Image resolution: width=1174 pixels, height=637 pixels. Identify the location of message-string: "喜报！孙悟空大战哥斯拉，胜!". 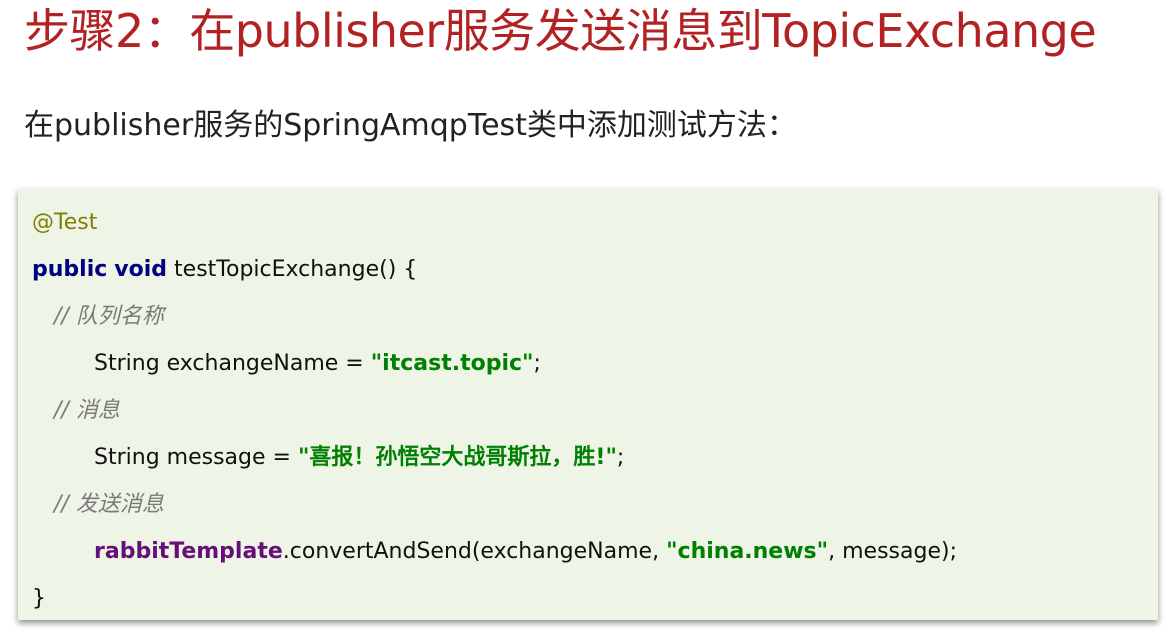
(457, 457).